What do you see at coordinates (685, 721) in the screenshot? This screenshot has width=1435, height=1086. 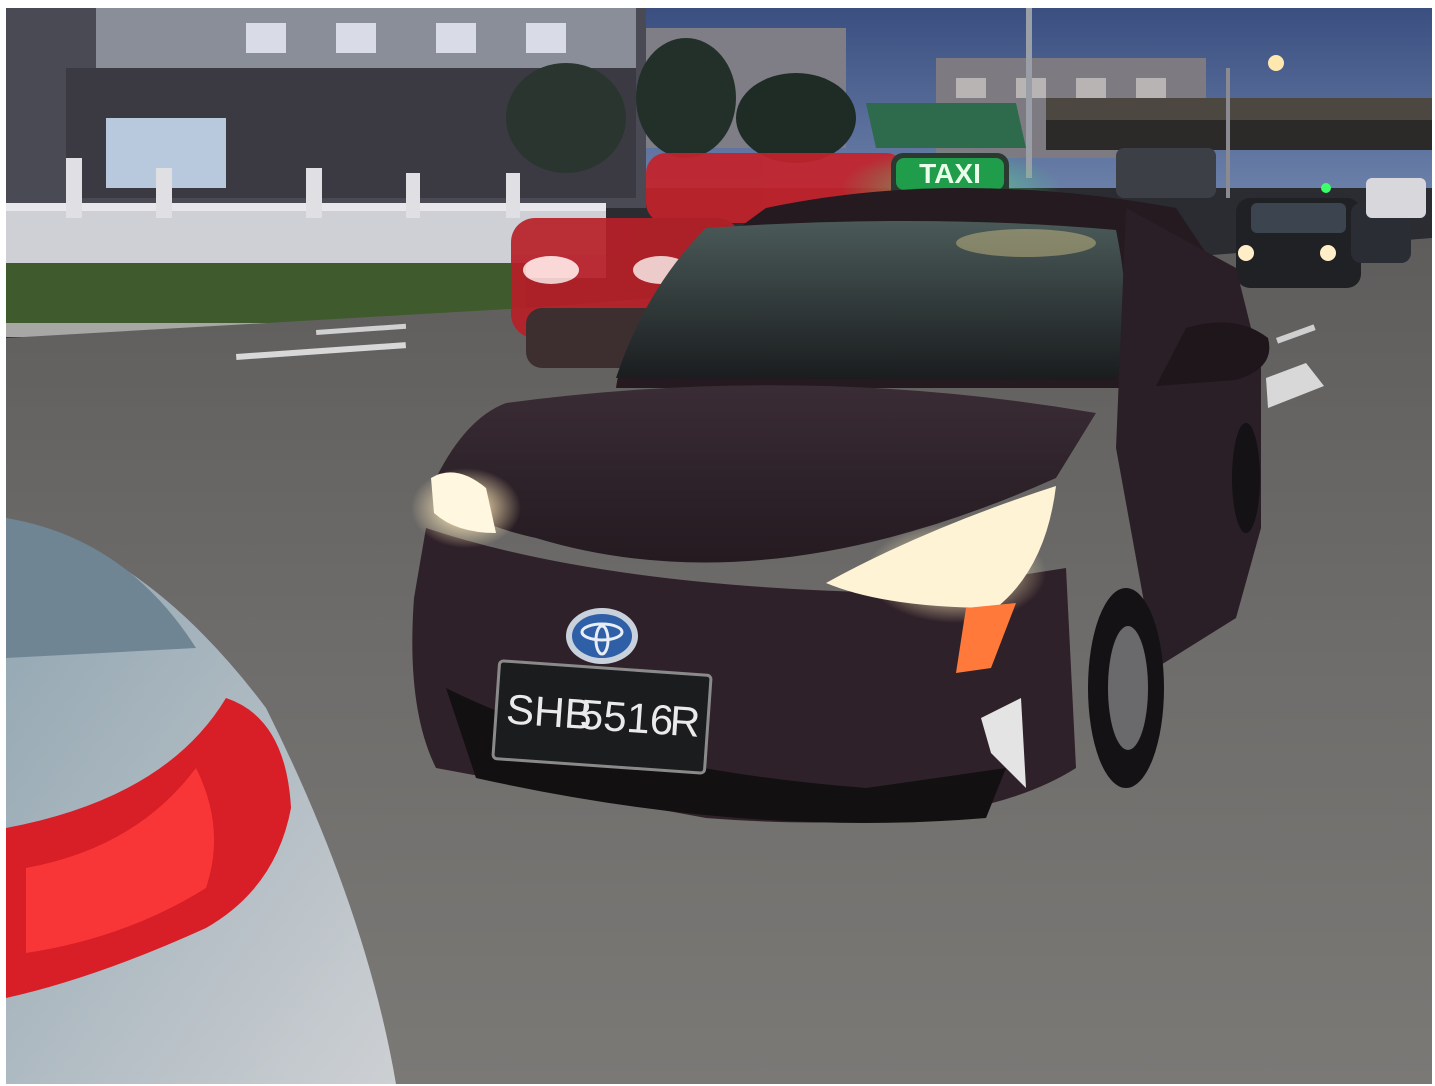 I see `plate-text-suffix: R` at bounding box center [685, 721].